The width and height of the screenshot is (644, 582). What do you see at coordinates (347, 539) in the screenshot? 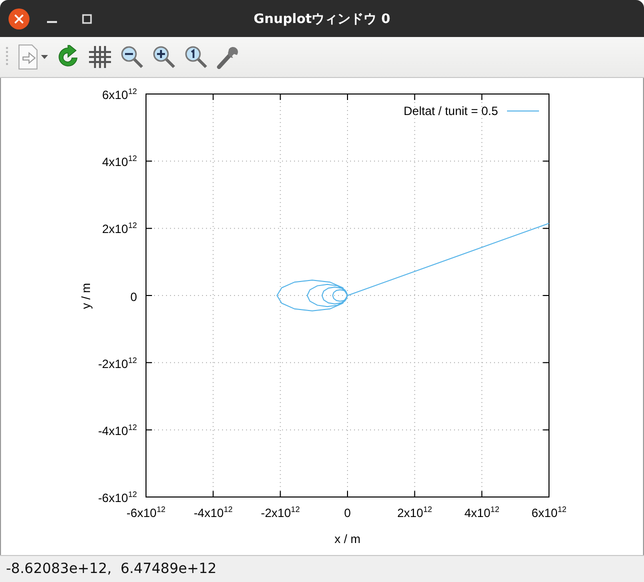
I see `axis-label: x / m` at bounding box center [347, 539].